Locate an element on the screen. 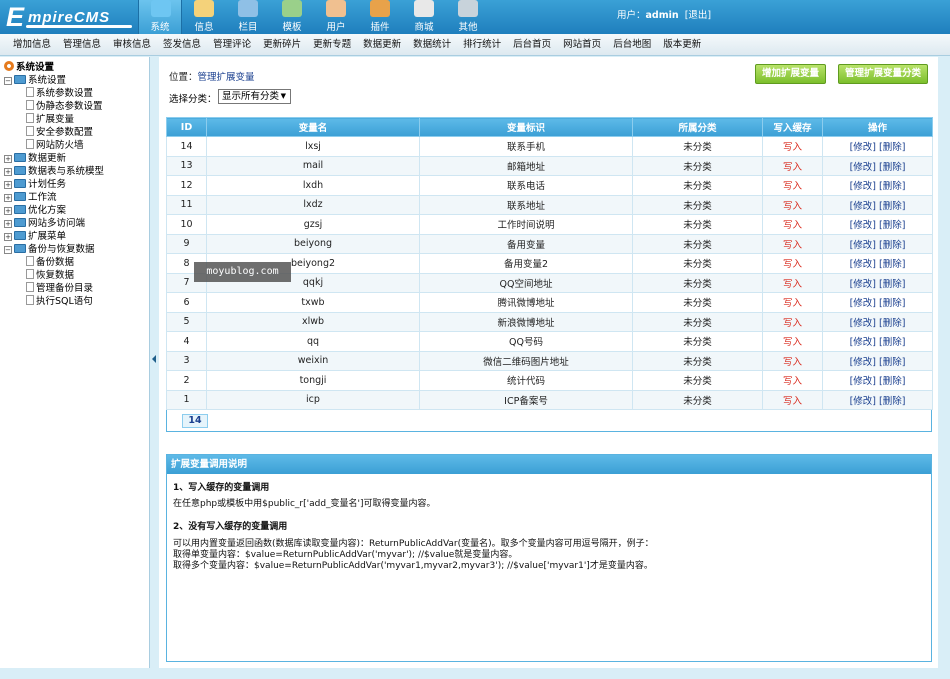 Image resolution: width=950 pixels, height=679 pixels. submenu-item: 版本更新 is located at coordinates (682, 44).